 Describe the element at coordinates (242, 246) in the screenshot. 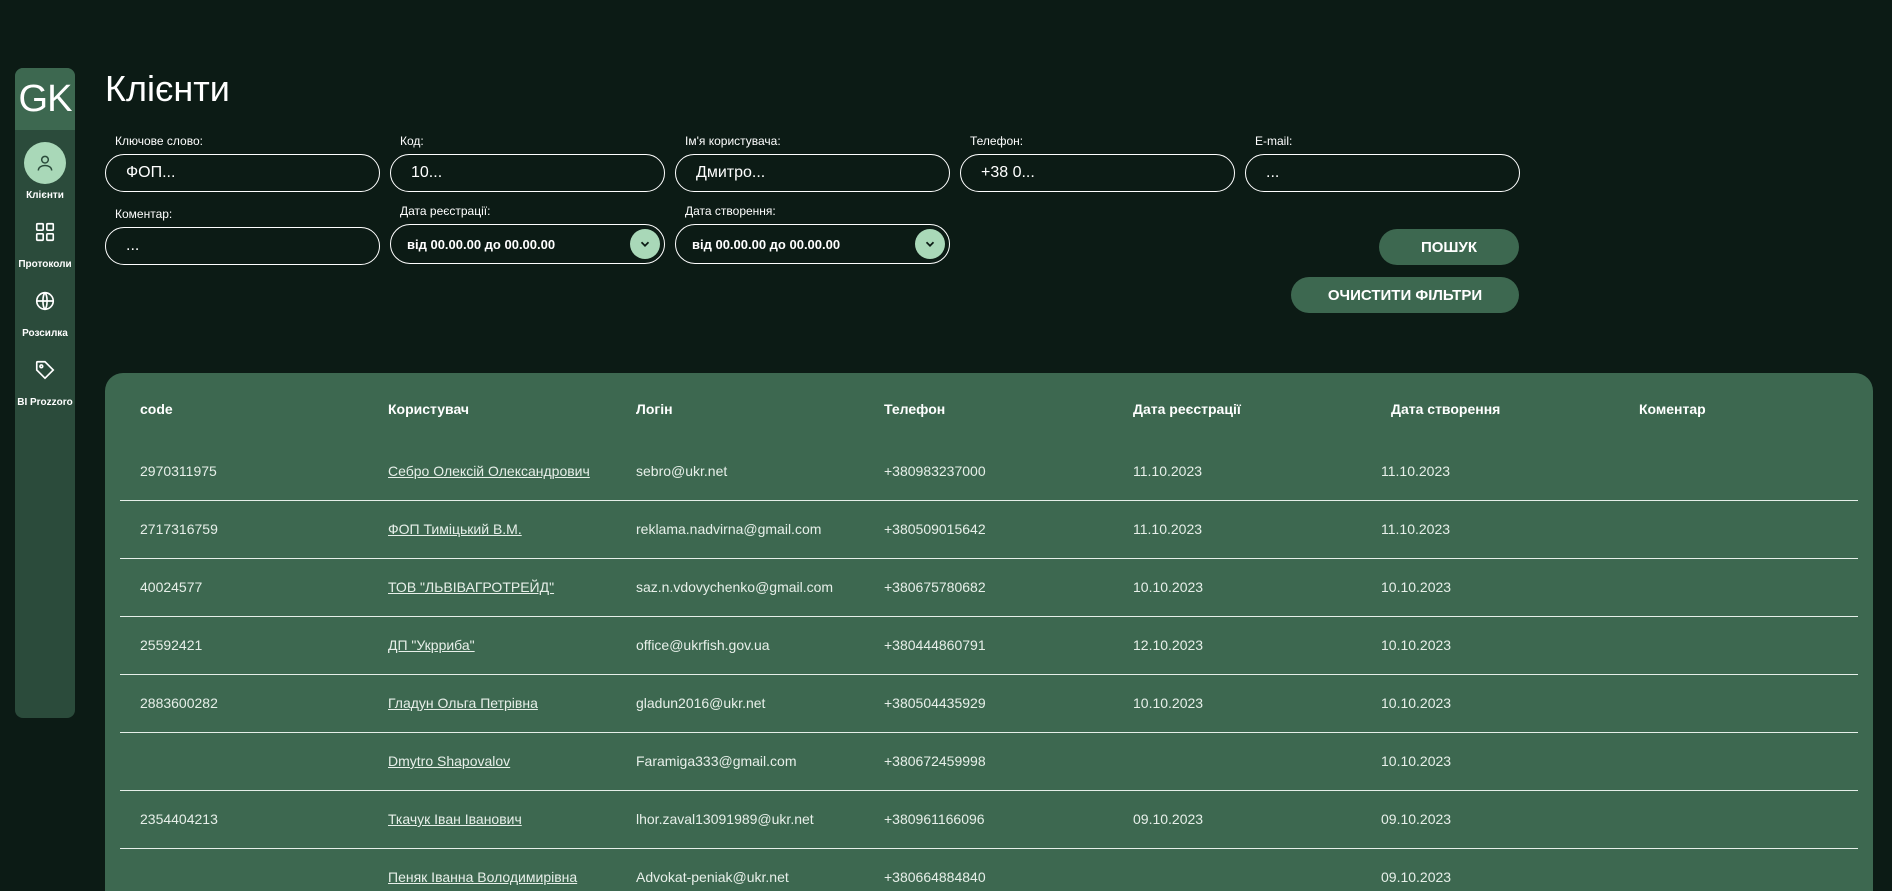

I see `comment-input` at that location.